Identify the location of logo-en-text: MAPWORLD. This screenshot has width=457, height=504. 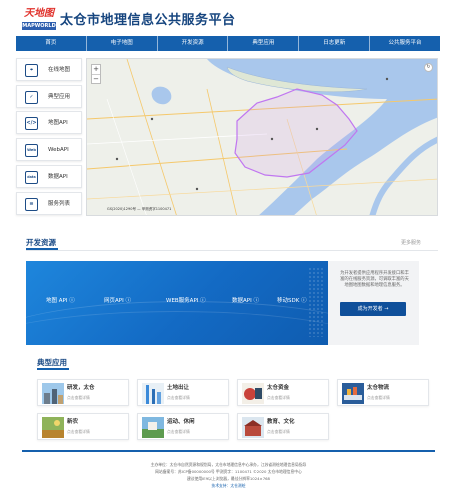
(39, 26).